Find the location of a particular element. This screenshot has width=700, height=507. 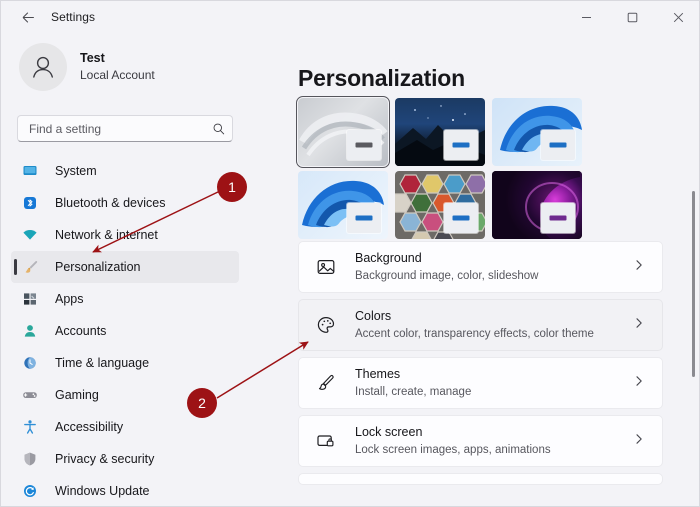

settings-card-title: Colors is located at coordinates (373, 316).